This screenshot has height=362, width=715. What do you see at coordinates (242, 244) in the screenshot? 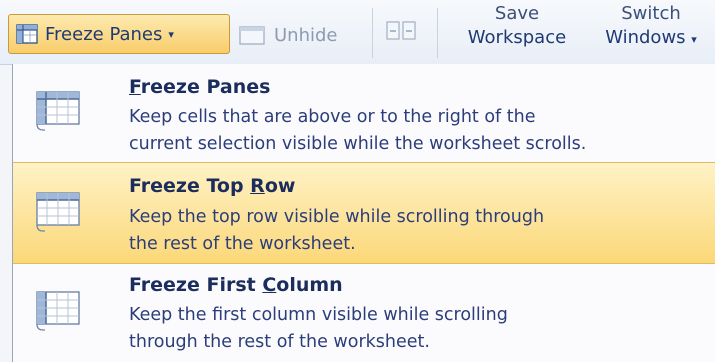
I see `menu-item-description-line2: the rest of the worksheet.` at bounding box center [242, 244].